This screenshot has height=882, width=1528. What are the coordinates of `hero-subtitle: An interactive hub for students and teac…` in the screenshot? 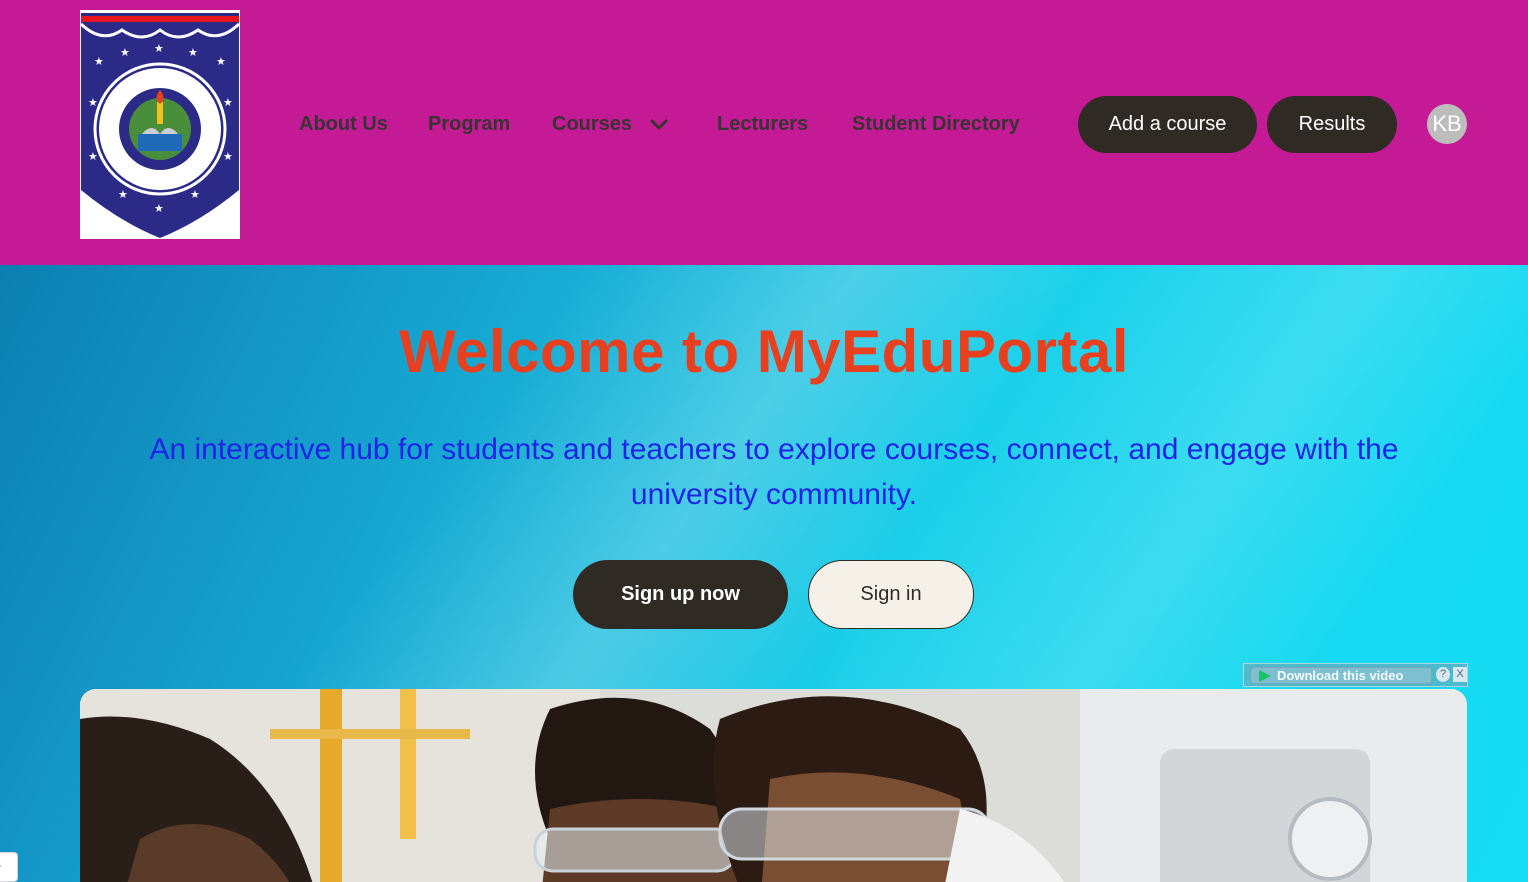 It's located at (774, 472).